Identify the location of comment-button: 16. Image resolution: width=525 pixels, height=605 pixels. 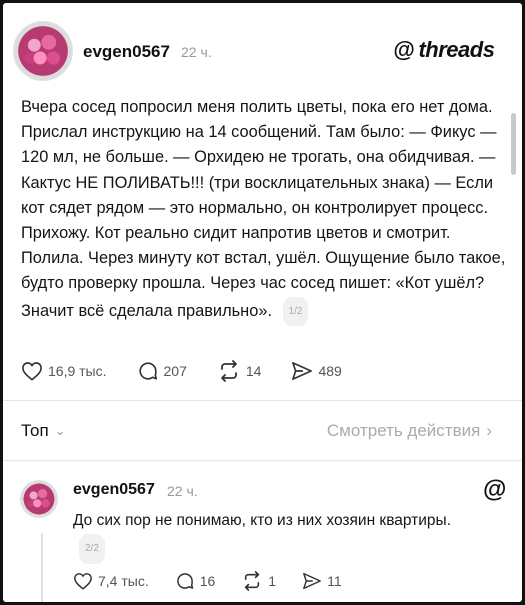
(195, 581).